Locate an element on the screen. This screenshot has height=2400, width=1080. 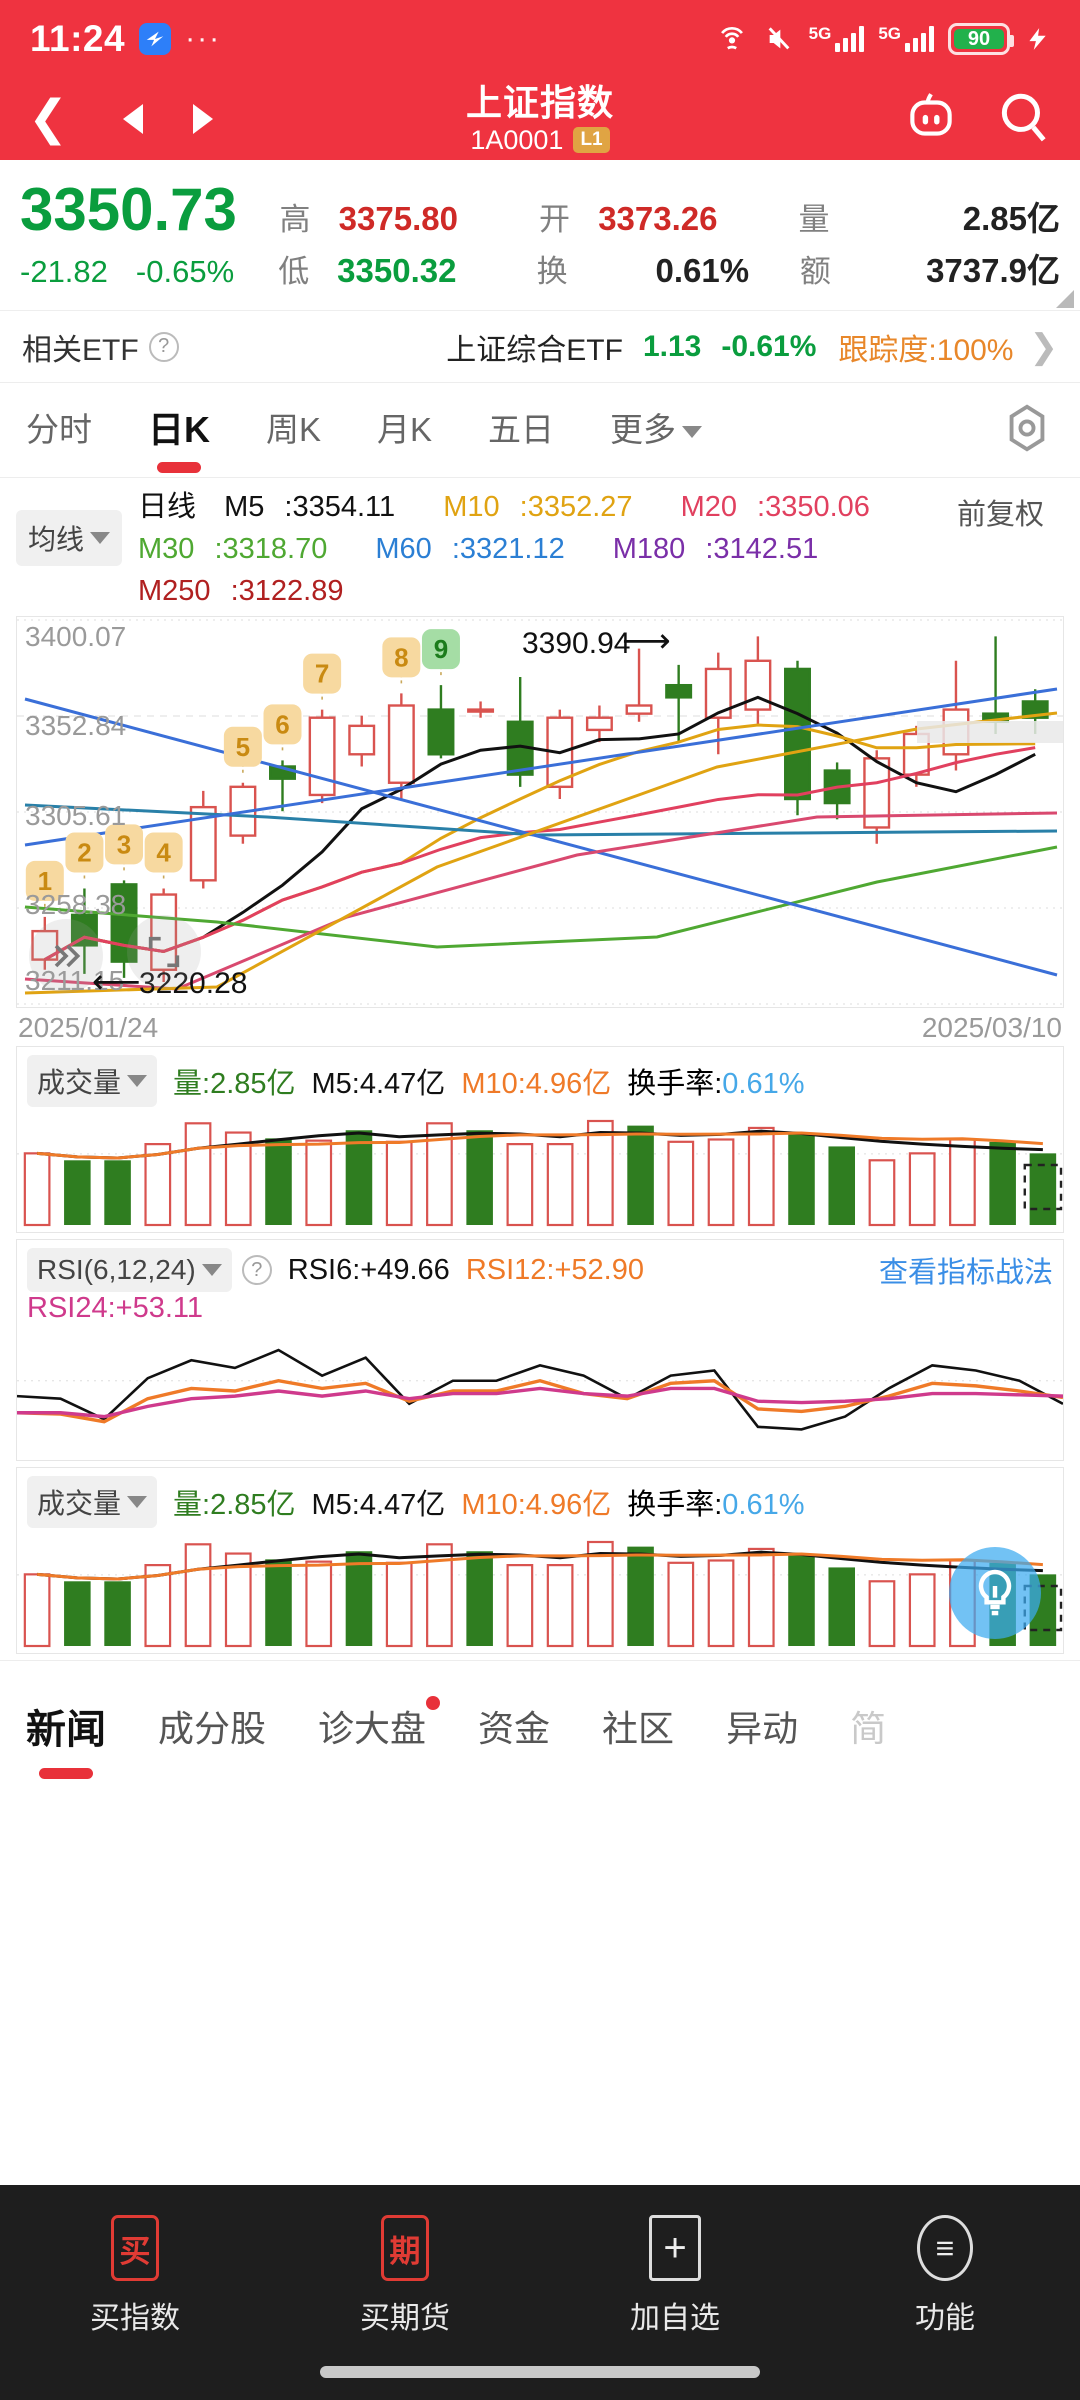
rsi24-value: RSI24:+53.11 is located at coordinates (115, 1308).